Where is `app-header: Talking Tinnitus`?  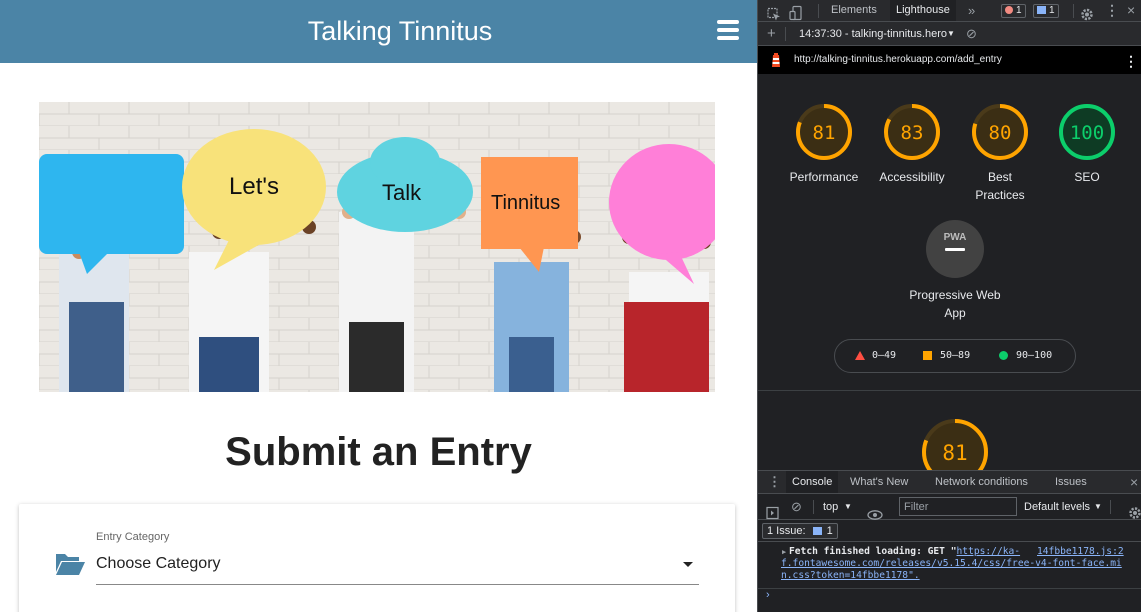 app-header: Talking Tinnitus is located at coordinates (378, 31).